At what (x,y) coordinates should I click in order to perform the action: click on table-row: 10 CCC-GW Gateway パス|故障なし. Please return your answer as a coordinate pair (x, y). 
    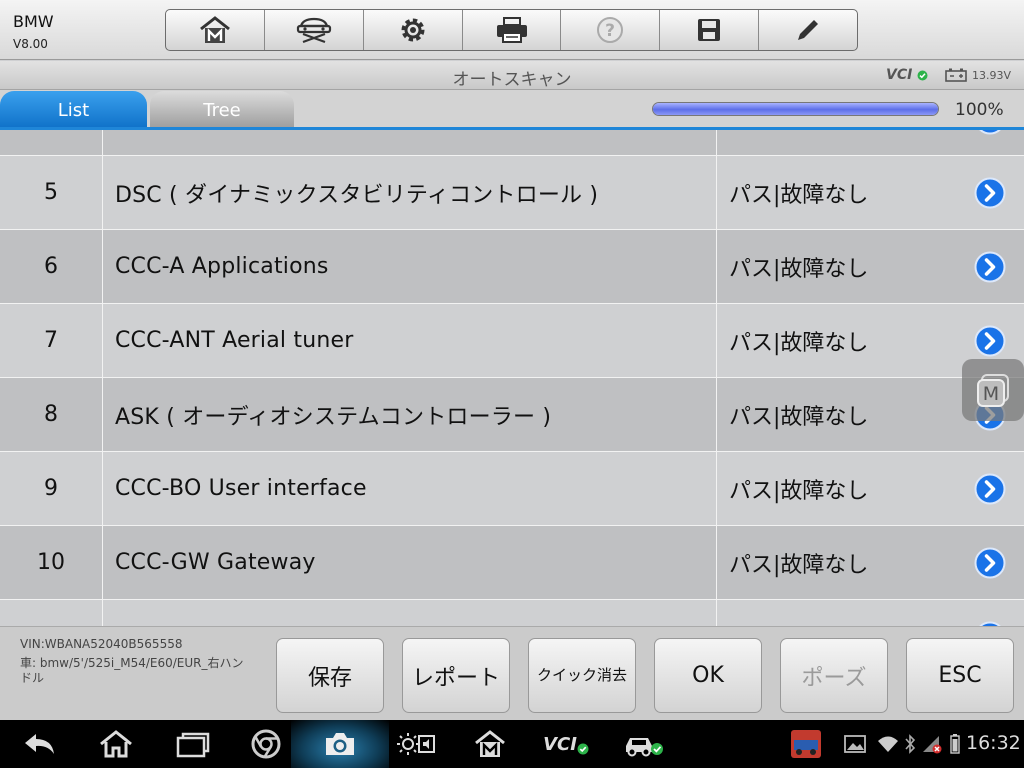
    Looking at the image, I should click on (512, 563).